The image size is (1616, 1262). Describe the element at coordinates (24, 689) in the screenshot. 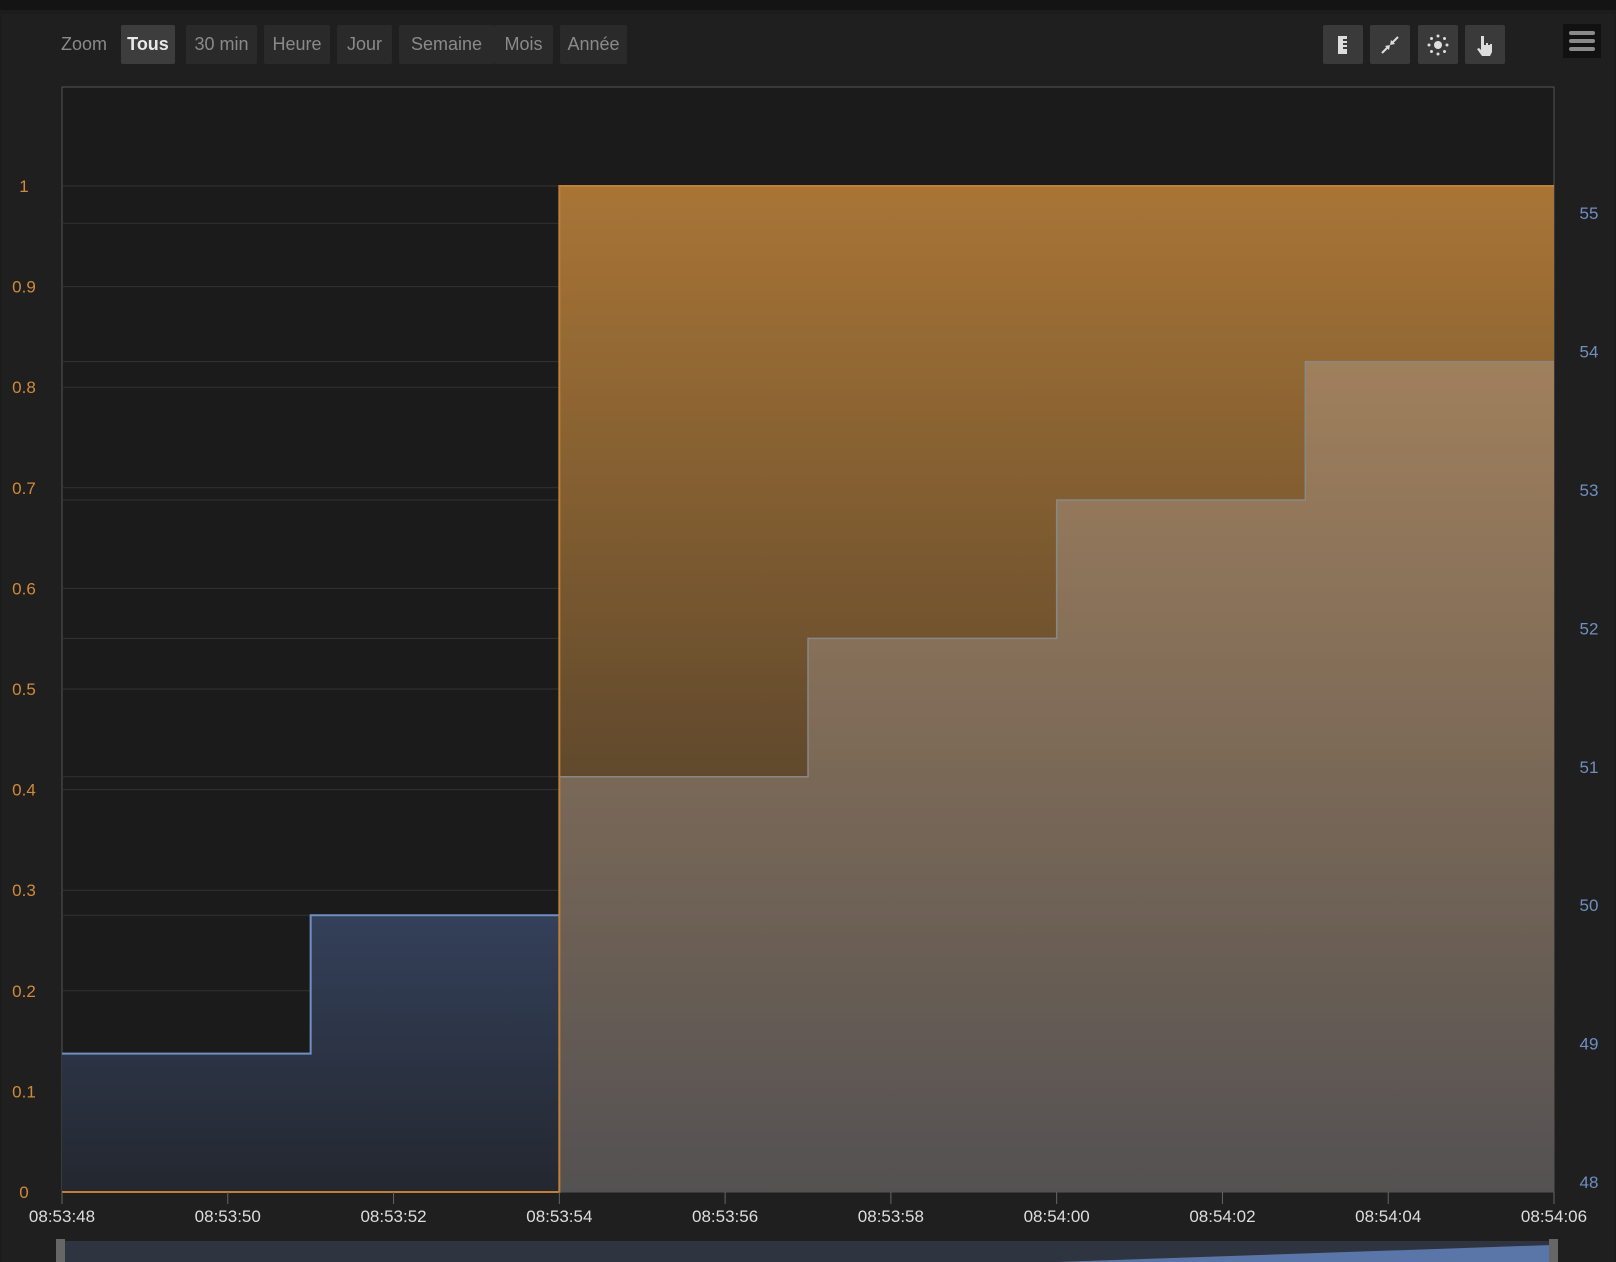

I see `left-axis-tick-label: 0.5` at that location.